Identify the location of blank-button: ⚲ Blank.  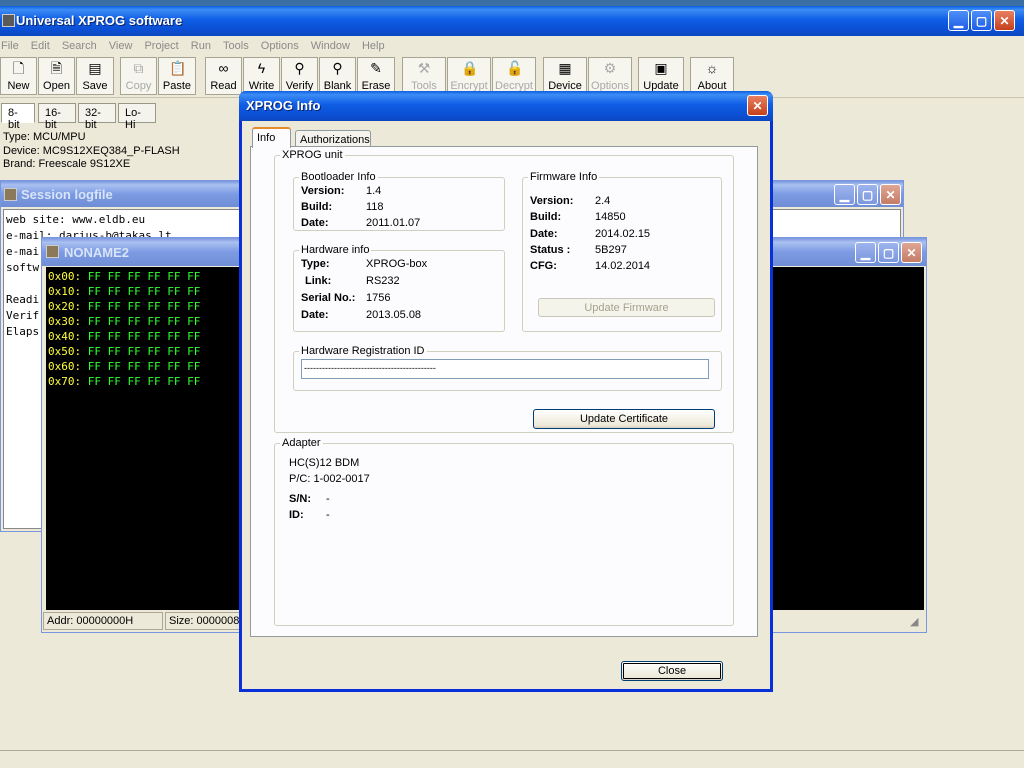
(337, 76).